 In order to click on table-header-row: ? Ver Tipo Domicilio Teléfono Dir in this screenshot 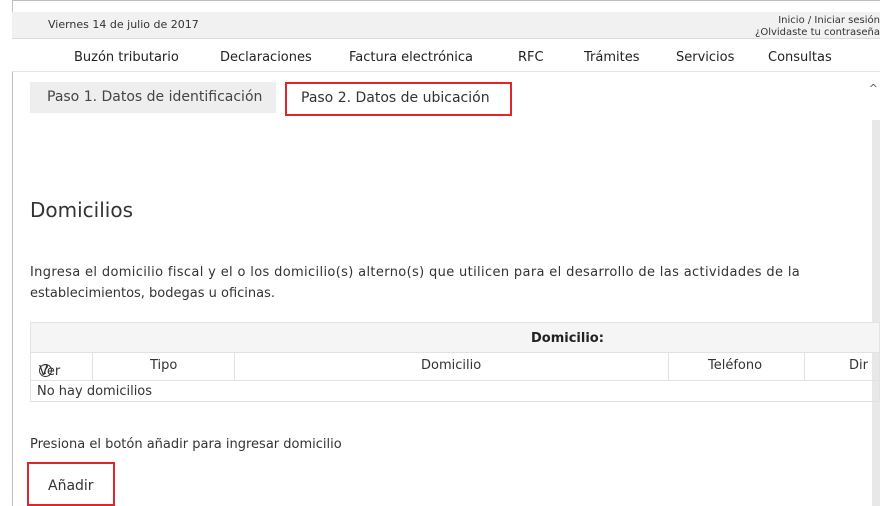, I will do `click(455, 366)`.